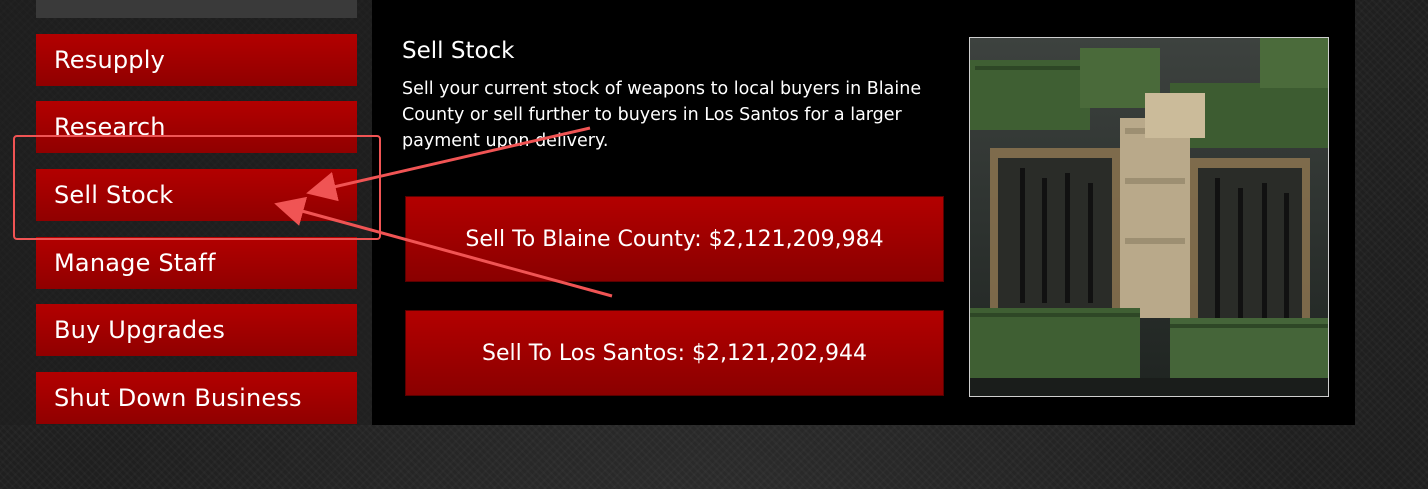 The image size is (1428, 489). What do you see at coordinates (196, 195) in the screenshot?
I see `menu-item-sell-stock: Sell Stock` at bounding box center [196, 195].